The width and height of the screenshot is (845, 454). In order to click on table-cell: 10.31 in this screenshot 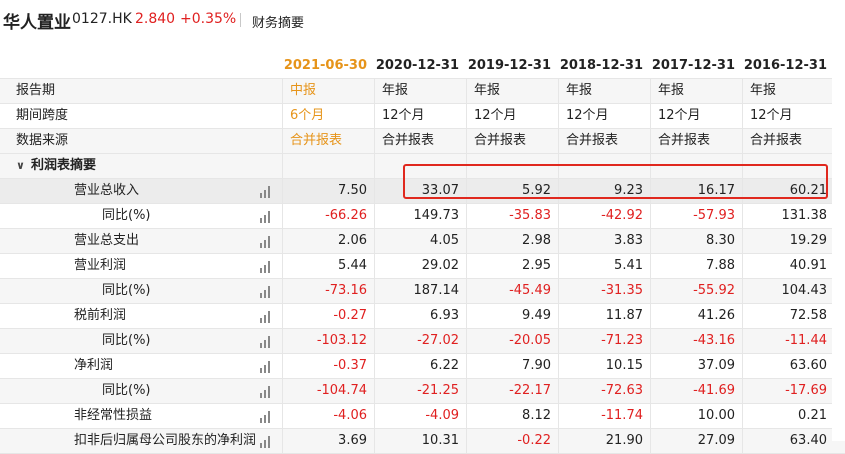, I will do `click(440, 440)`.